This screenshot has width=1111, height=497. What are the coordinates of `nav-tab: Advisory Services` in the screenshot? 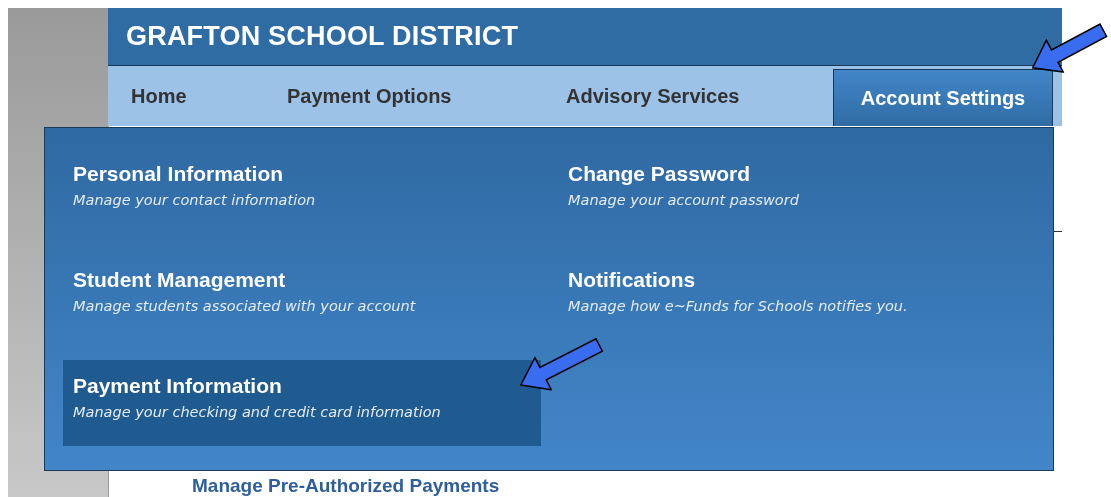 It's located at (699, 96).